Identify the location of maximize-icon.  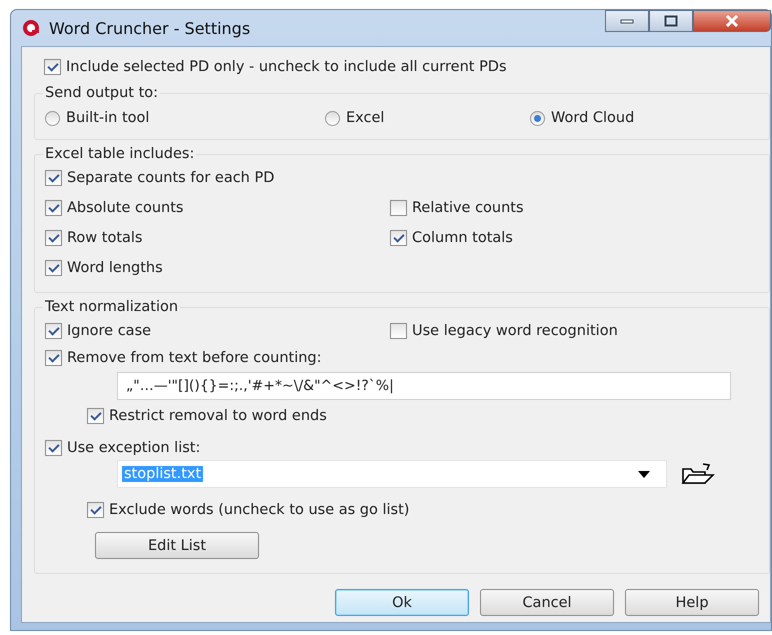
(671, 21).